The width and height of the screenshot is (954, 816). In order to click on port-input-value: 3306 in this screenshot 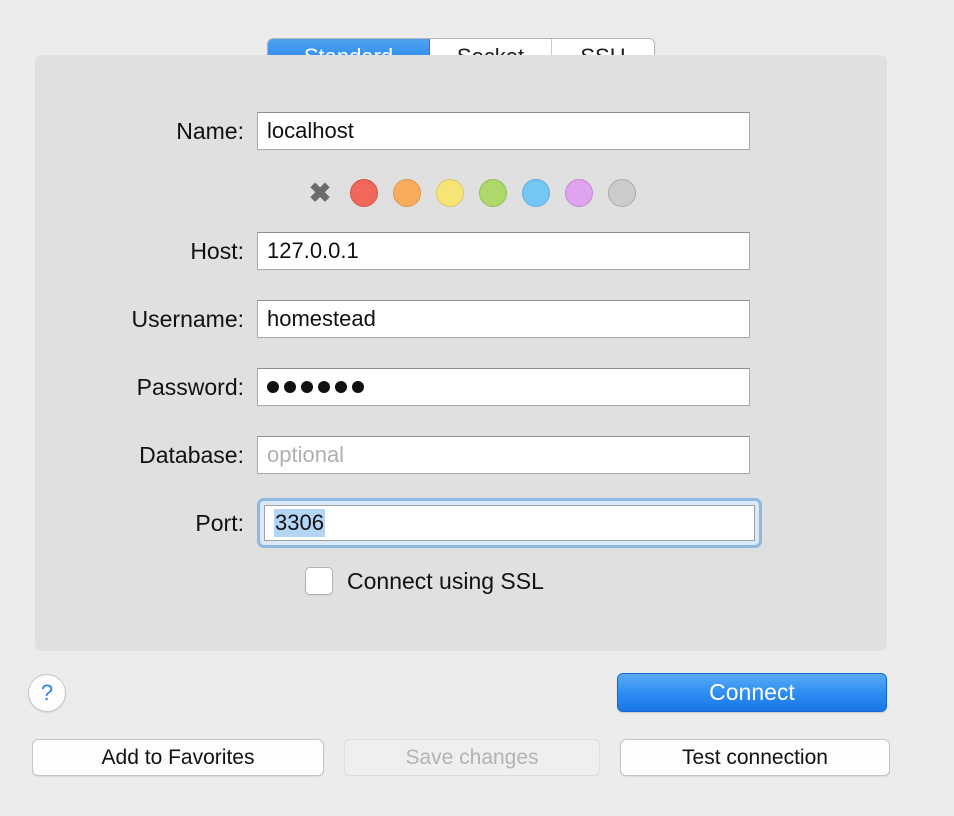, I will do `click(299, 523)`.